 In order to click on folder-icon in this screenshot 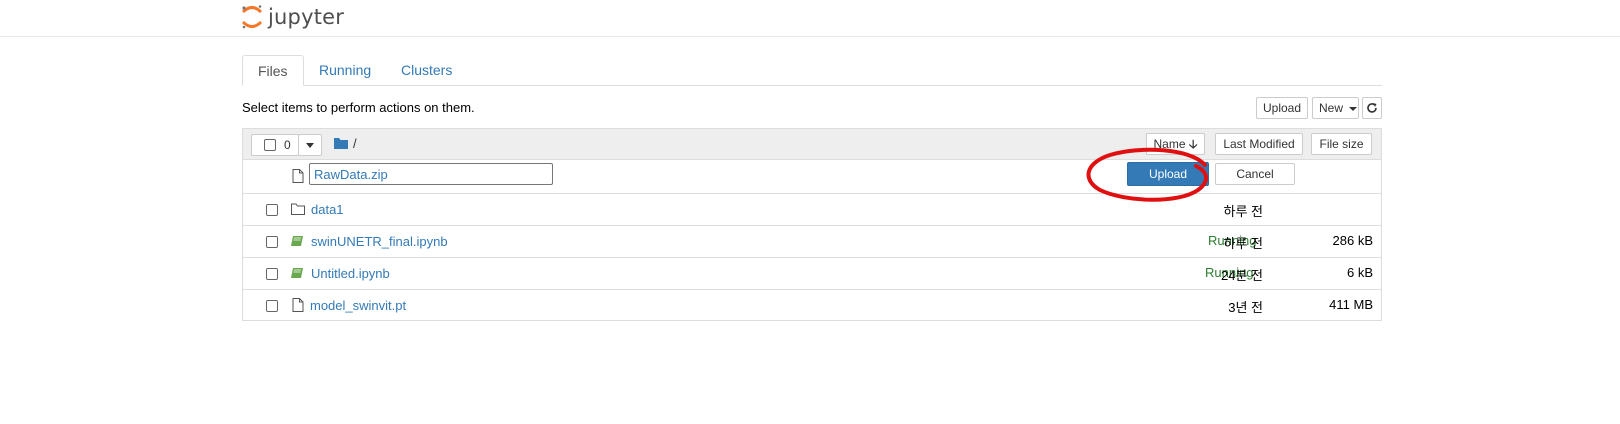, I will do `click(298, 210)`.